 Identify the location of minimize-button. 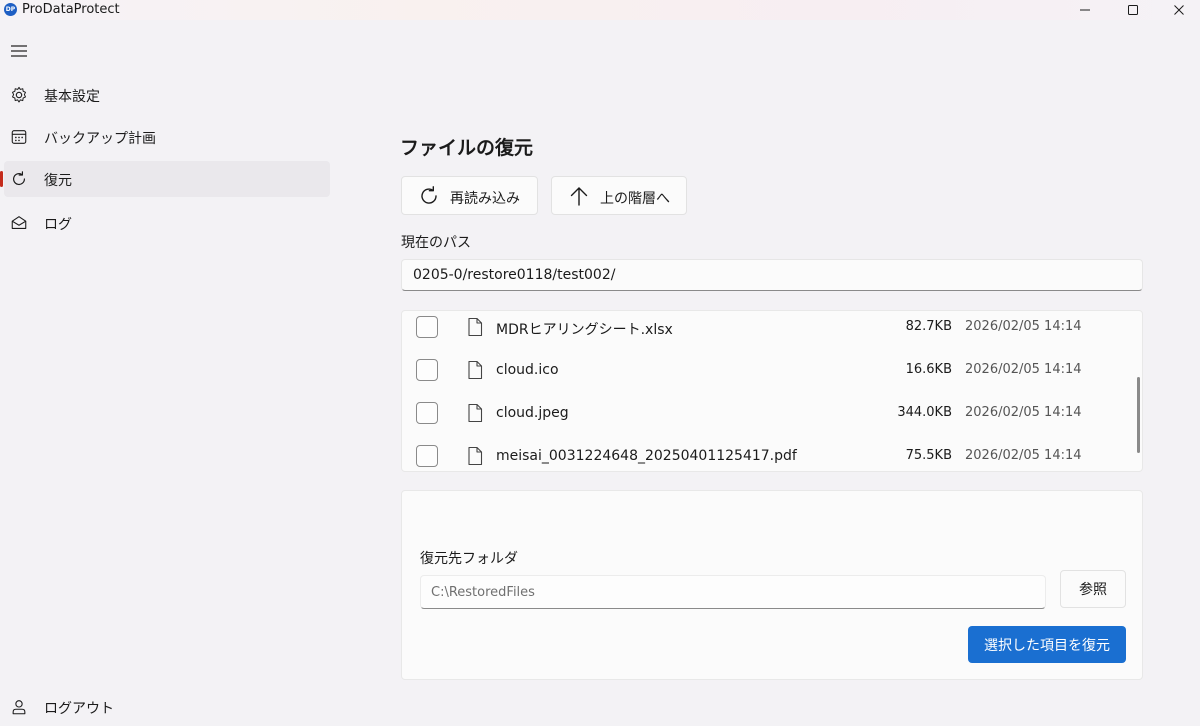
(1085, 10).